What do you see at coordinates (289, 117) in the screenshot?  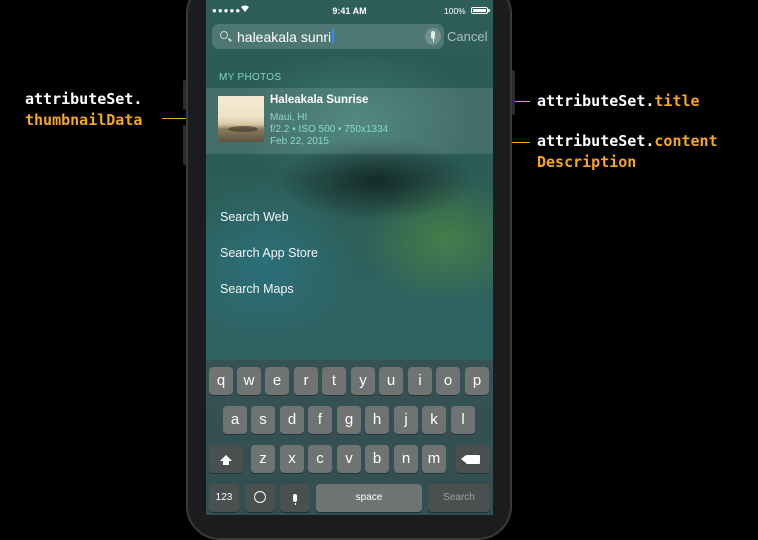 I see `result-location: Maui, HI` at bounding box center [289, 117].